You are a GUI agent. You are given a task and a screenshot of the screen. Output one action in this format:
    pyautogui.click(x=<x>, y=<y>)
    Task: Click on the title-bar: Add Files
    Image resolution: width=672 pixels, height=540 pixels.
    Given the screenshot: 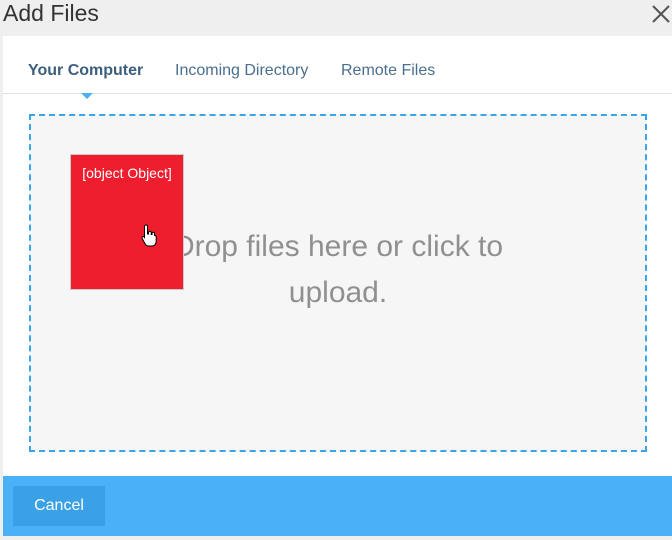 What is the action you would take?
    pyautogui.click(x=336, y=18)
    